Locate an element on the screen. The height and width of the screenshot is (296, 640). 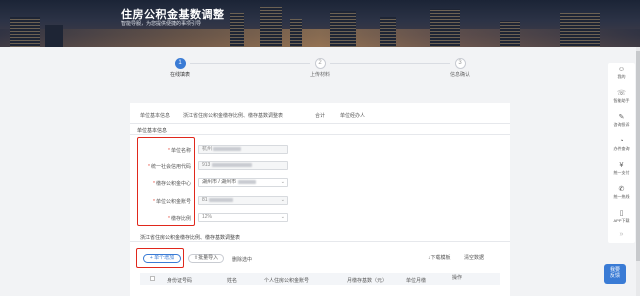
batch-import-button: ⇪批量导入 is located at coordinates (206, 258).